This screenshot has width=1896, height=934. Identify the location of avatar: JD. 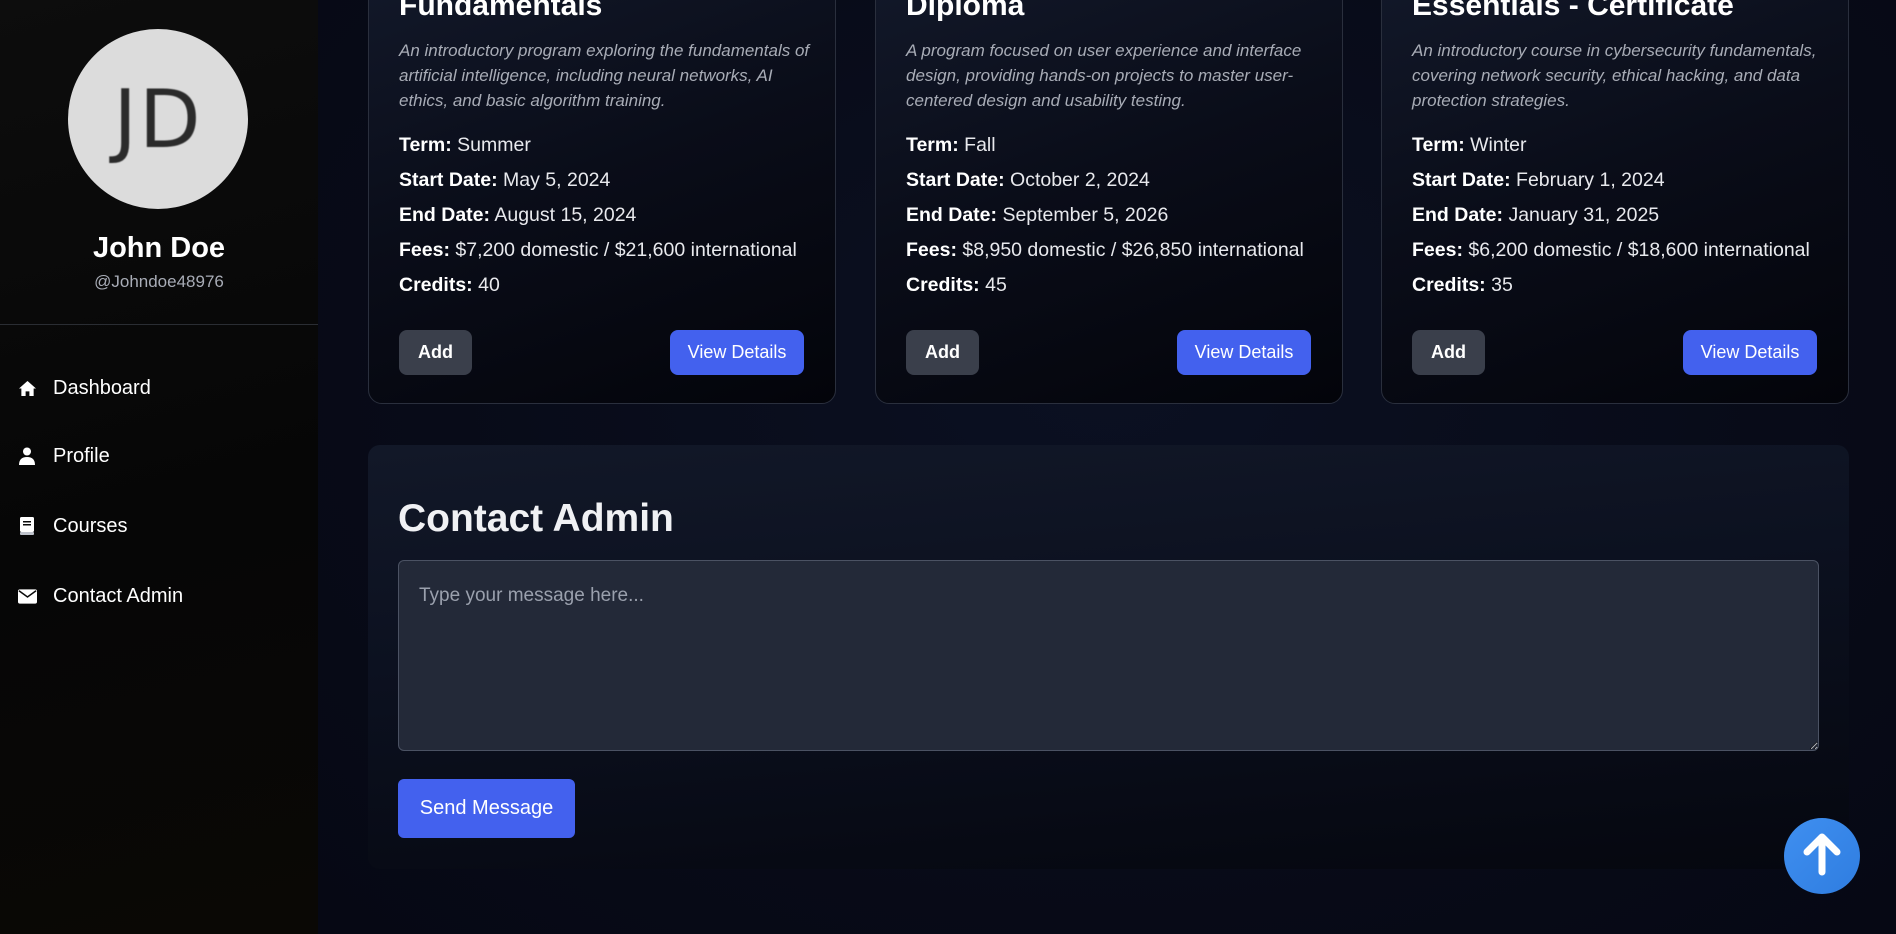
(158, 119).